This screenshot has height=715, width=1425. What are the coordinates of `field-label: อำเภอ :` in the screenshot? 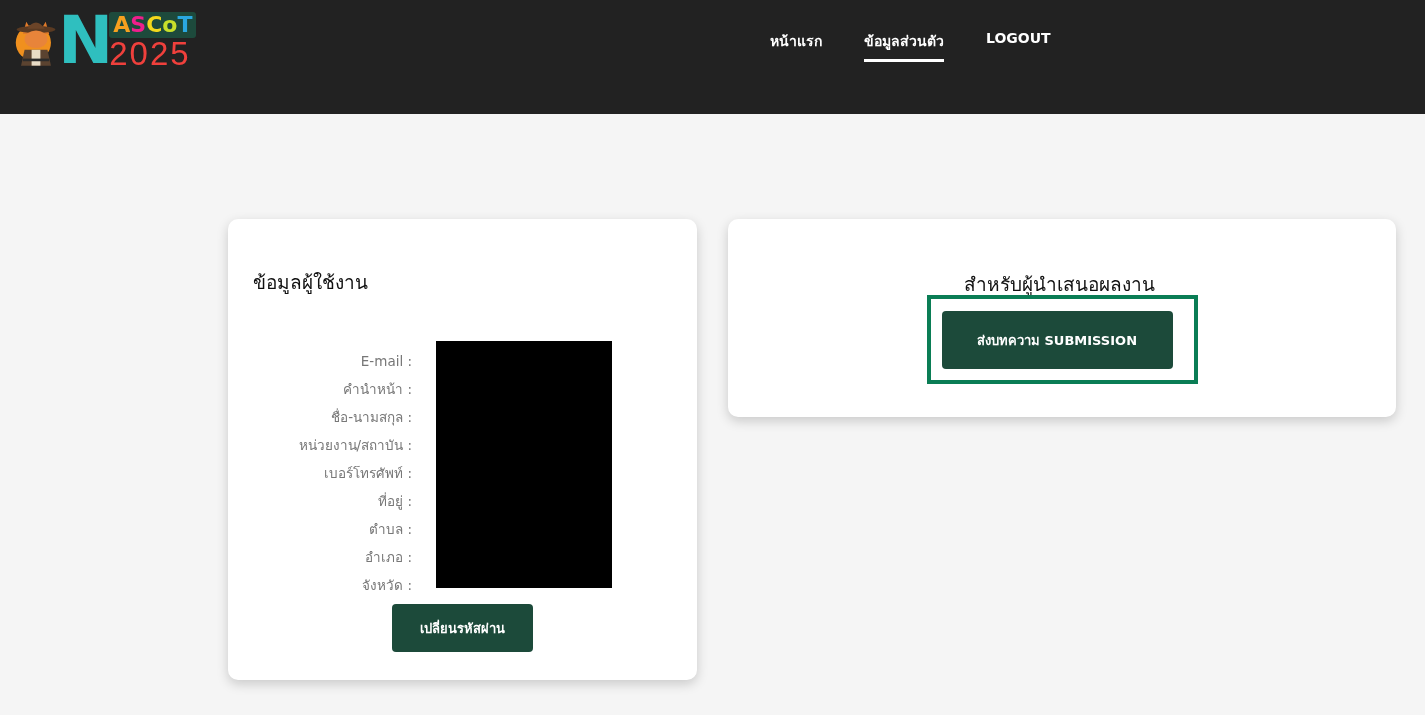 It's located at (388, 557).